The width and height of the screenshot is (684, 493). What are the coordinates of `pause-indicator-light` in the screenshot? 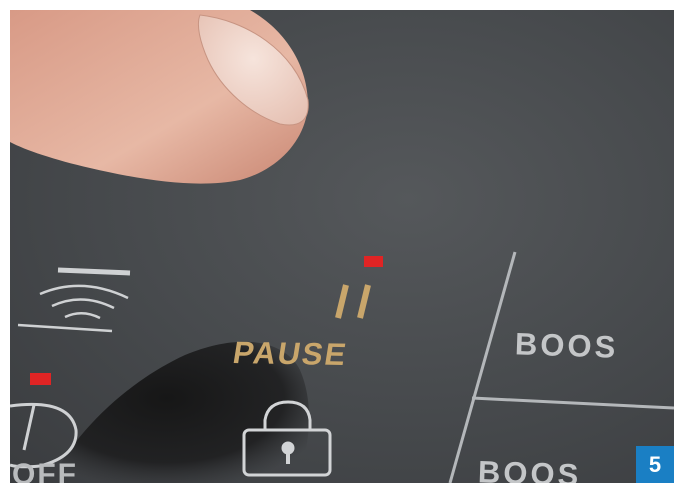 It's located at (373, 261).